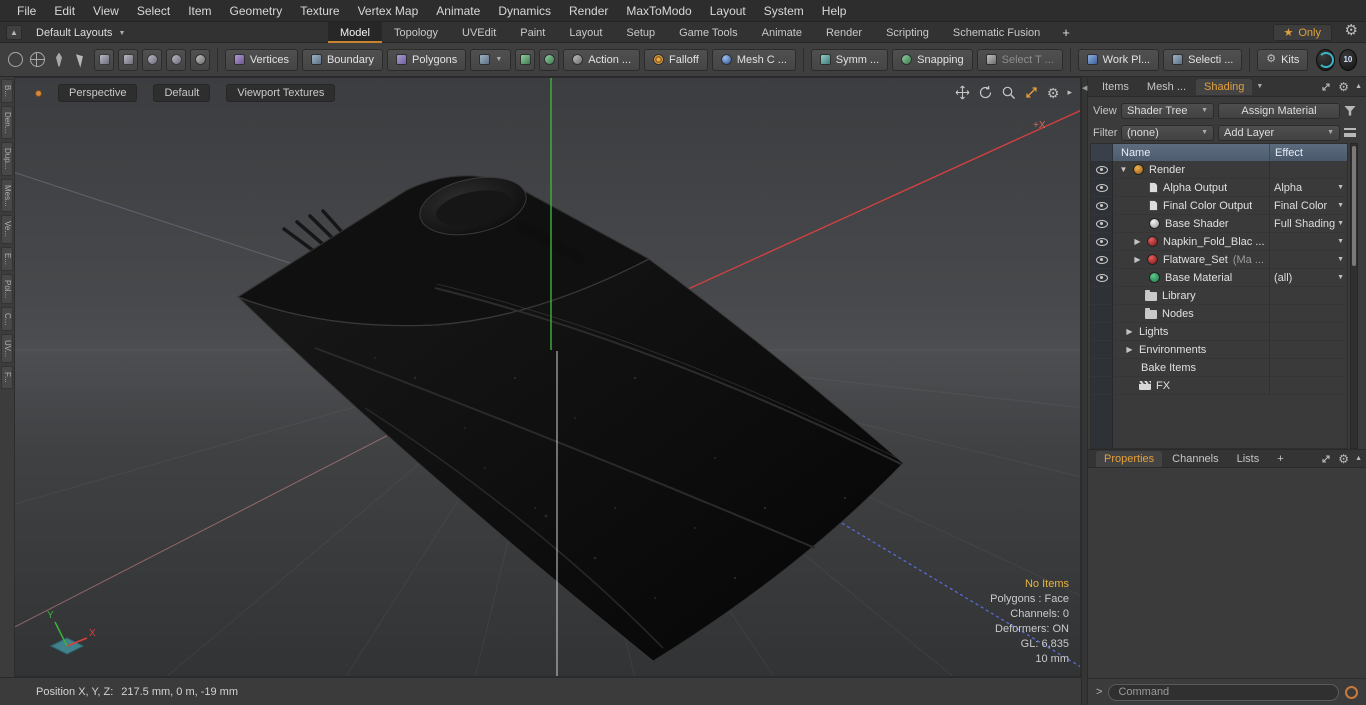 This screenshot has width=1366, height=705. Describe the element at coordinates (98, 93) in the screenshot. I see `viewport-type-dropdown: Perspective` at that location.